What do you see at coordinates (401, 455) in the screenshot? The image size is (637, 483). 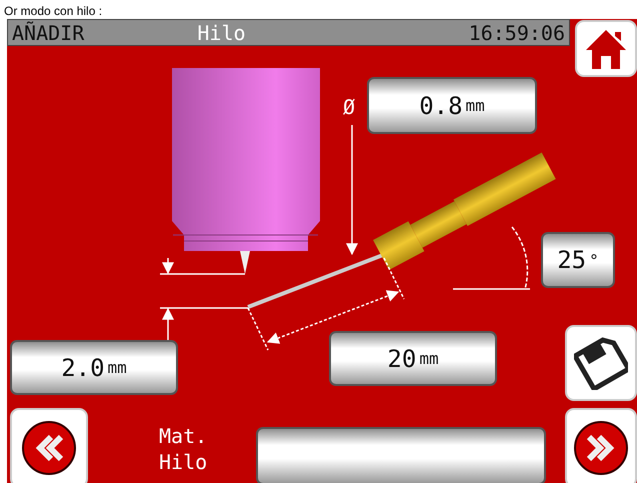 I see `material-field` at bounding box center [401, 455].